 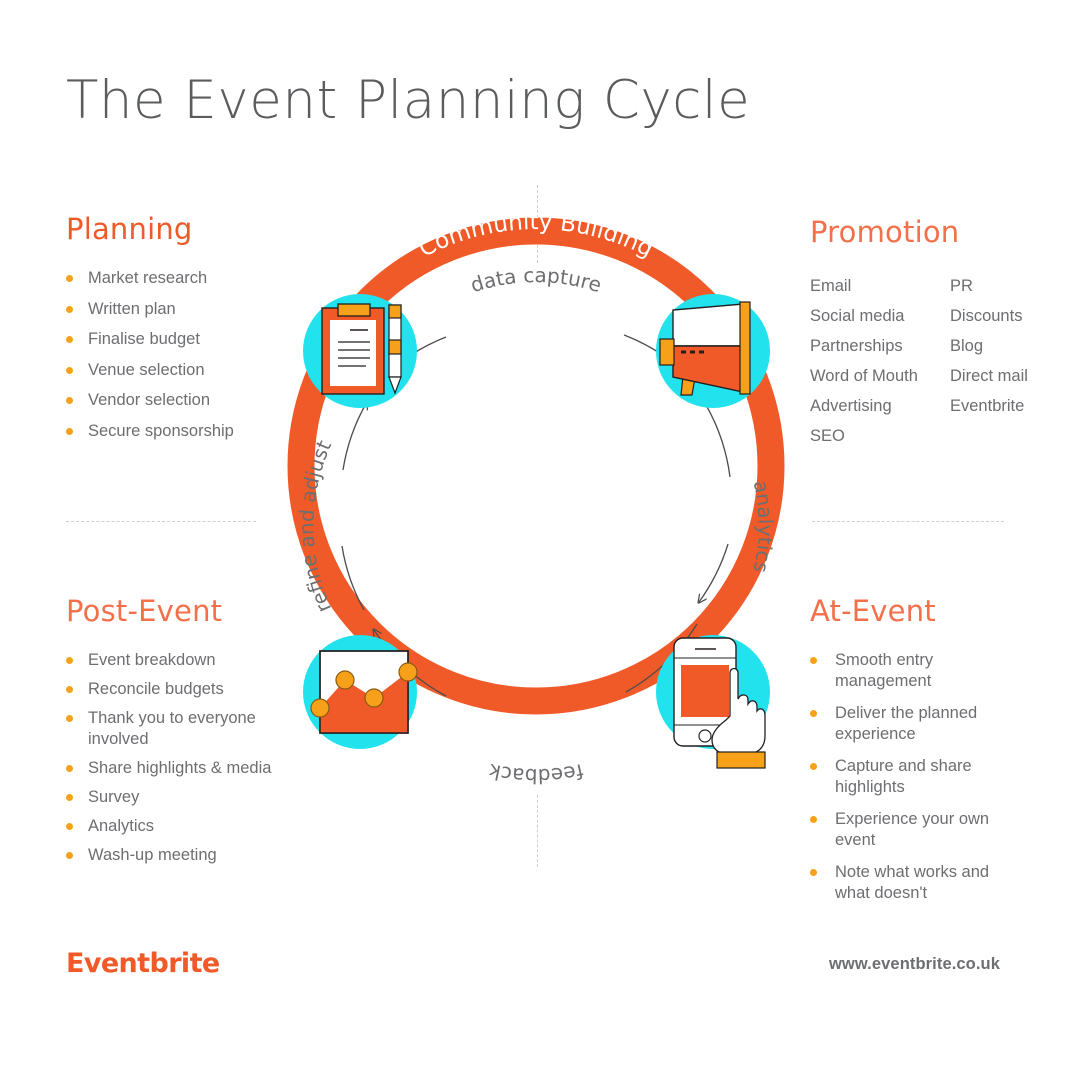 I want to click on list-item-label: Advertising, so click(x=851, y=406).